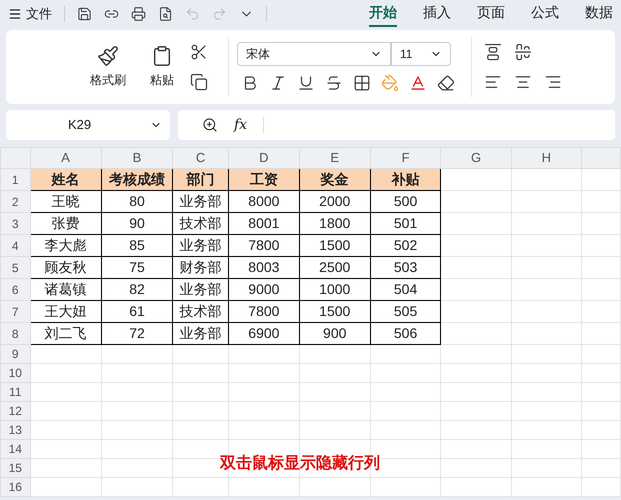 Image resolution: width=621 pixels, height=500 pixels. Describe the element at coordinates (137, 201) in the screenshot. I see `table-cell: 80` at that location.